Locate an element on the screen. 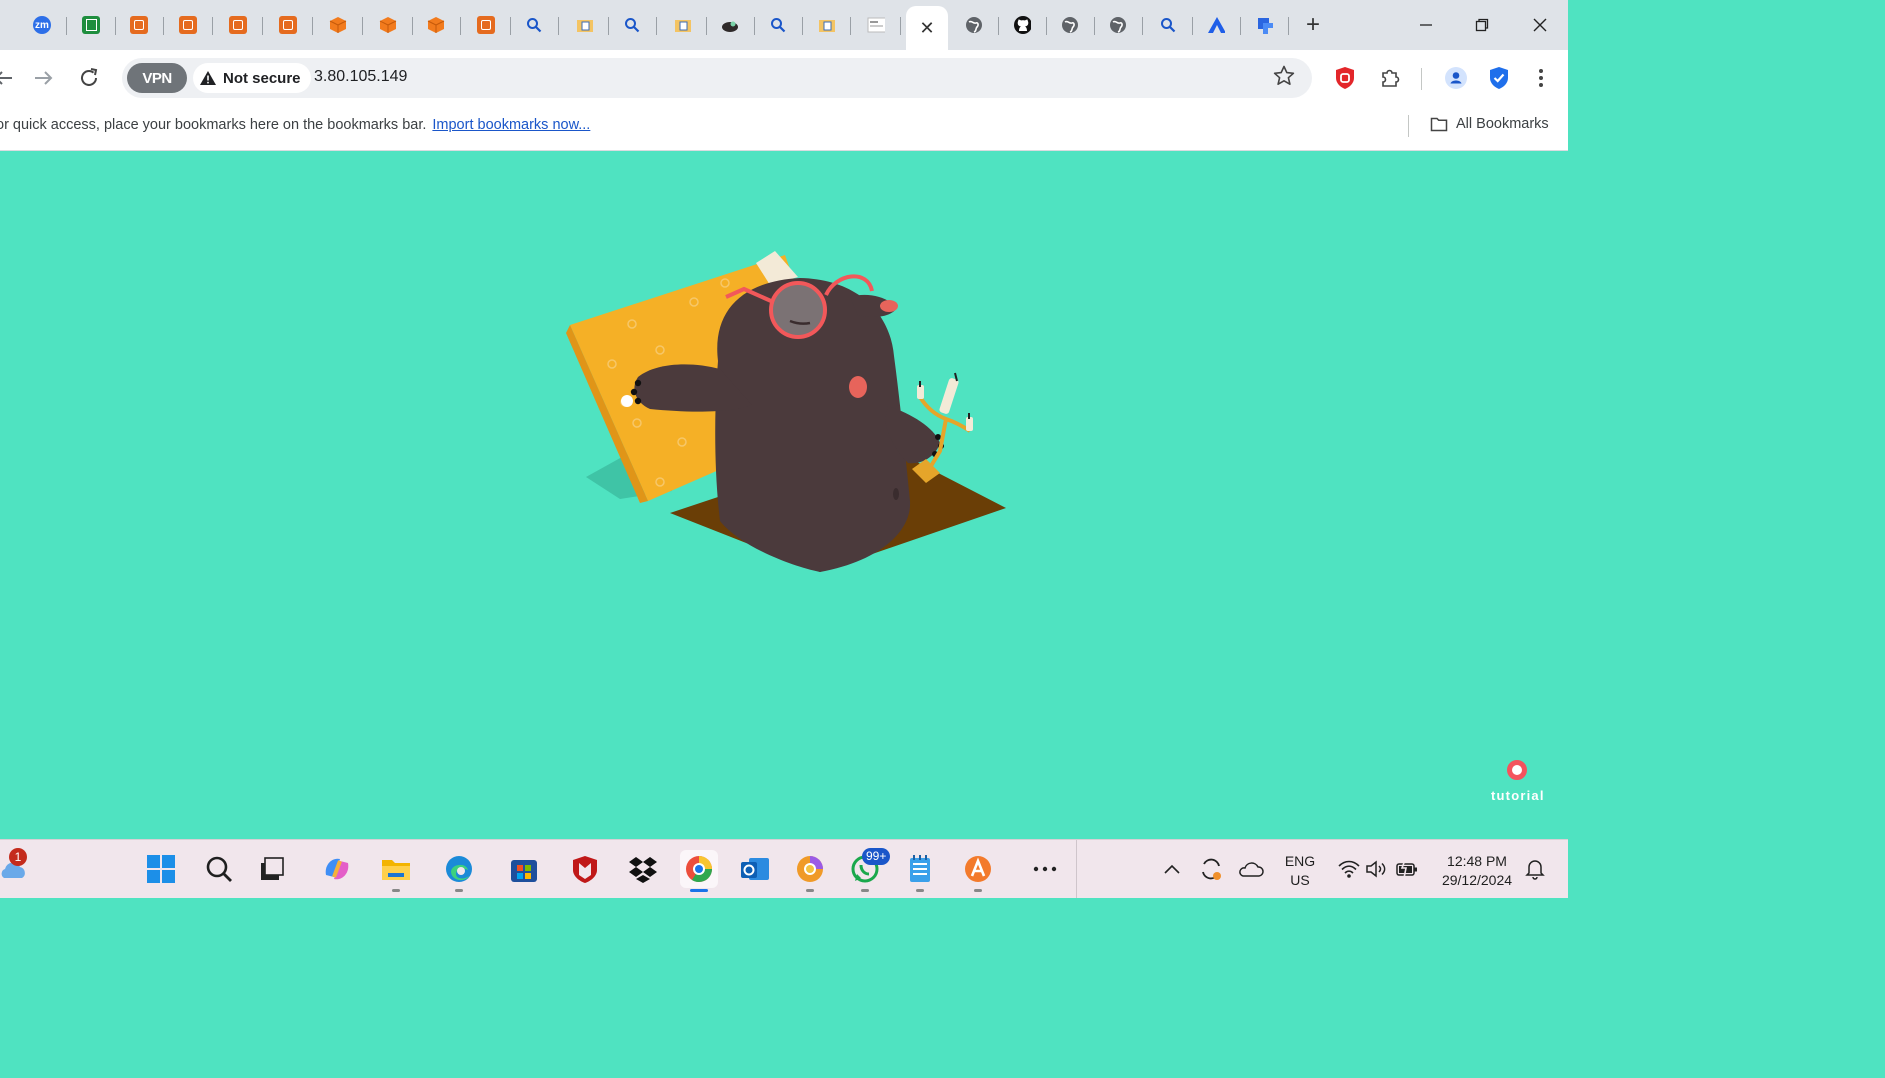  browser-tab: zm is located at coordinates (43, 25).